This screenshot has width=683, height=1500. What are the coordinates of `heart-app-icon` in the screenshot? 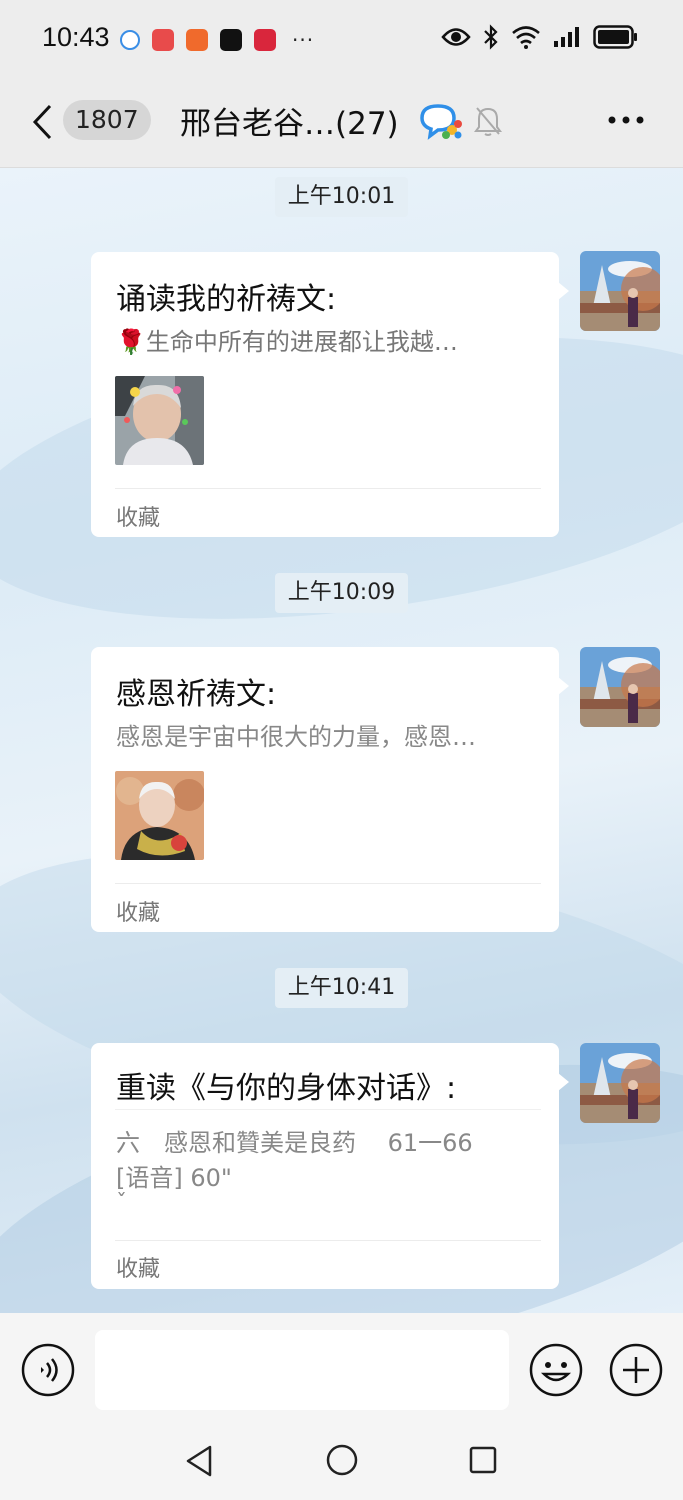 It's located at (265, 40).